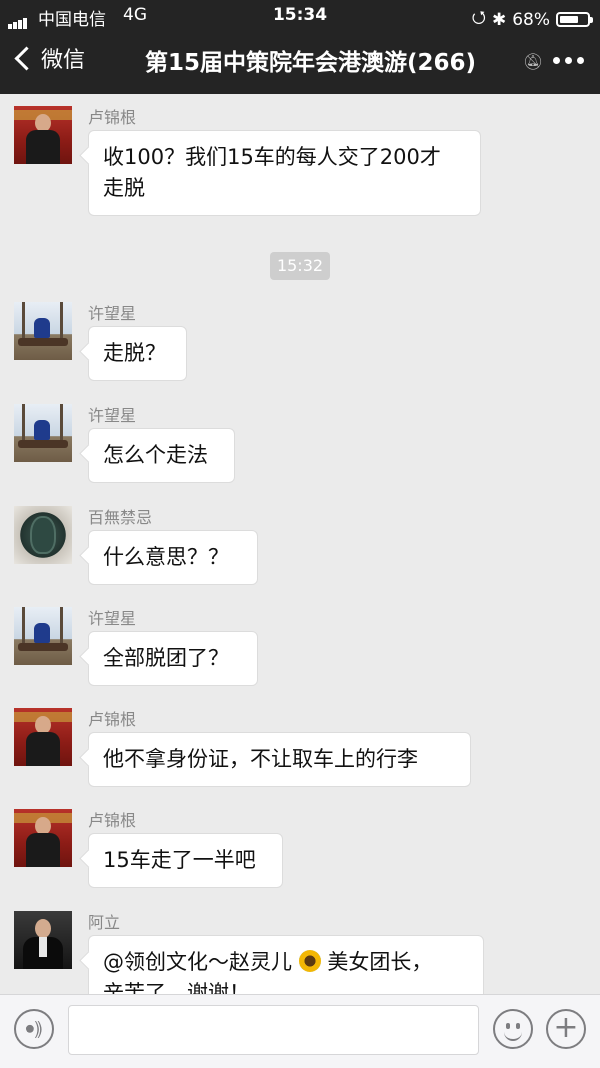 Image resolution: width=600 pixels, height=1068 pixels. I want to click on message-text: 走脱, so click(124, 188).